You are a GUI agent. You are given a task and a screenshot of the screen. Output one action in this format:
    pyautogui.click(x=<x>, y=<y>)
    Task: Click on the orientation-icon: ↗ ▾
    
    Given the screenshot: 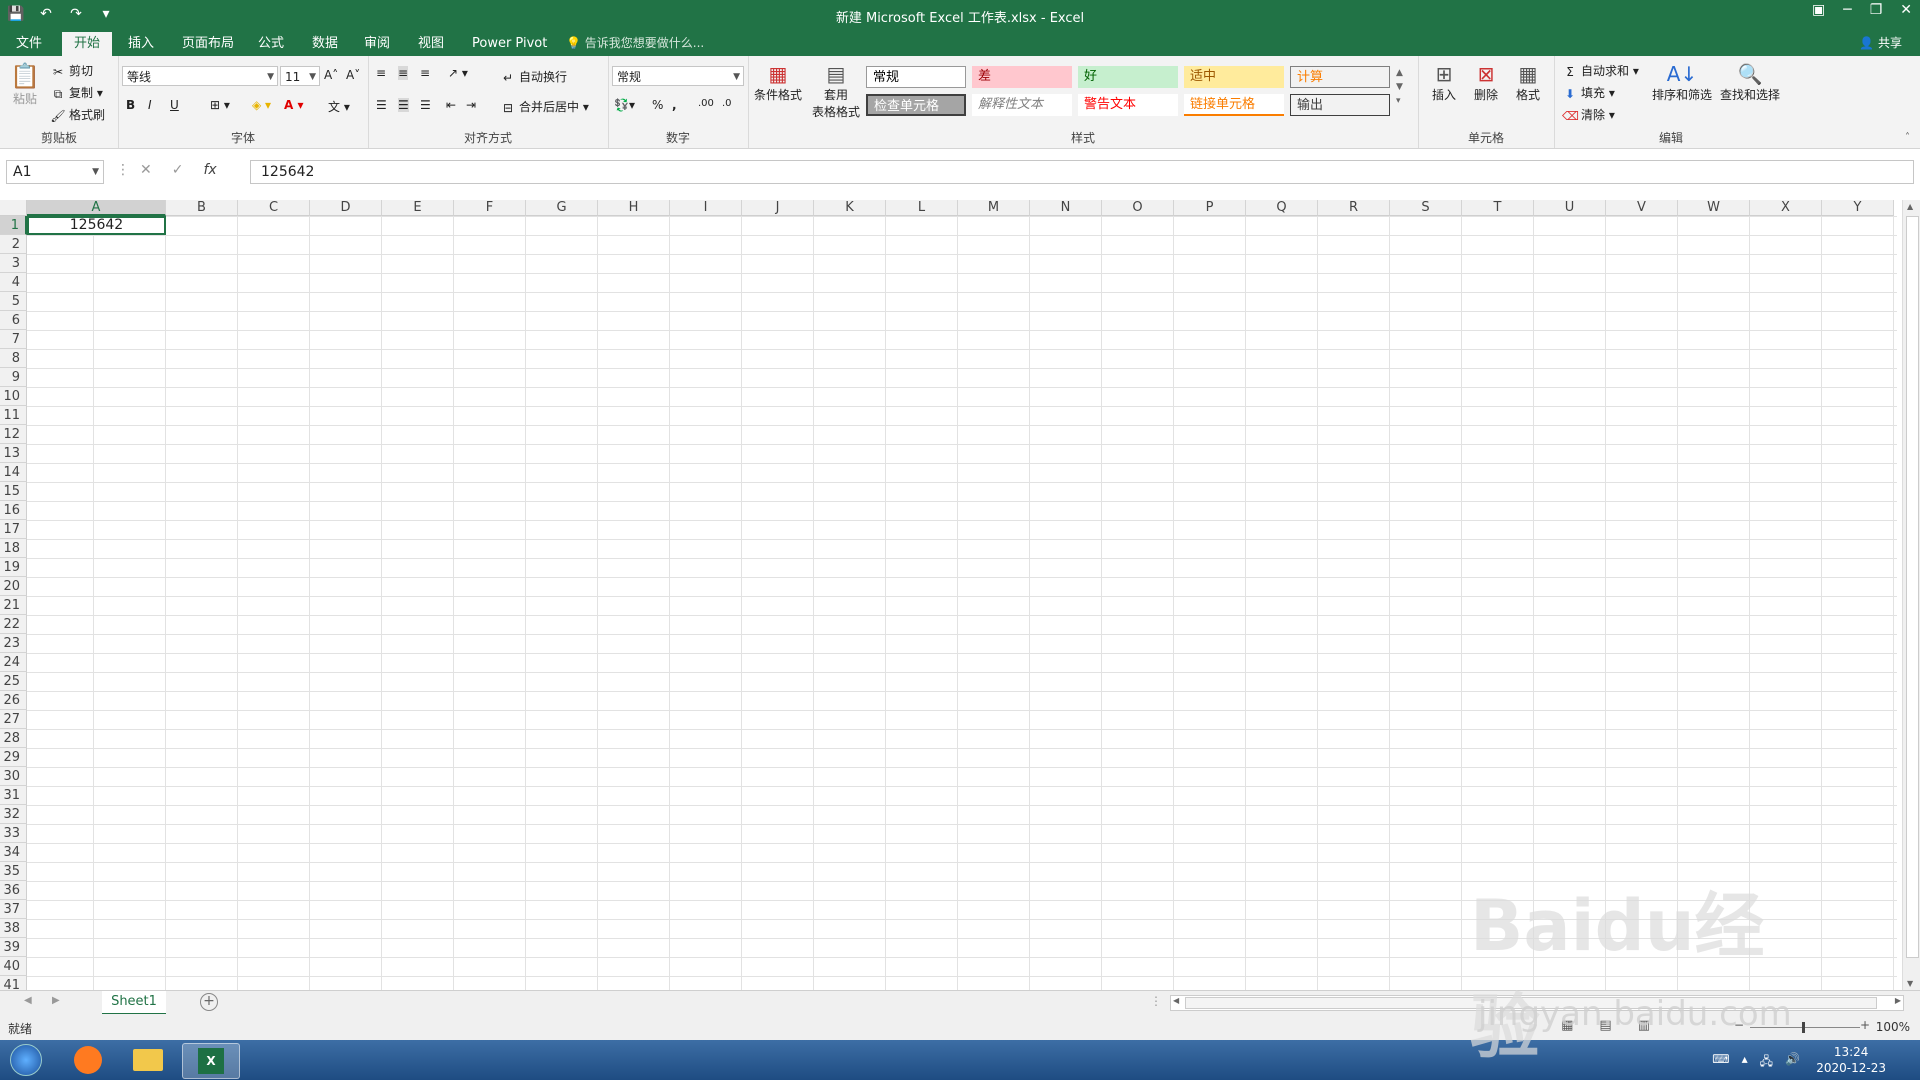 What is the action you would take?
    pyautogui.click(x=458, y=73)
    